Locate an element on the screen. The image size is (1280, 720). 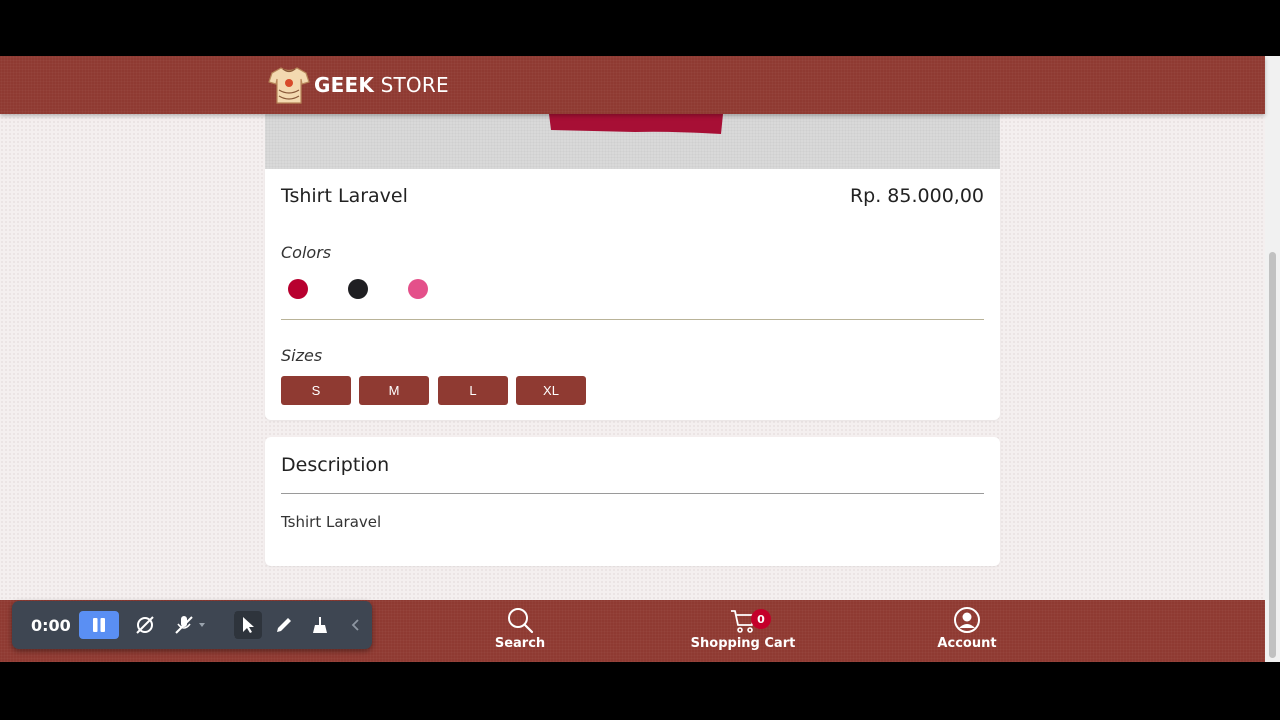
description-text: Tshirt Laravel is located at coordinates (331, 522).